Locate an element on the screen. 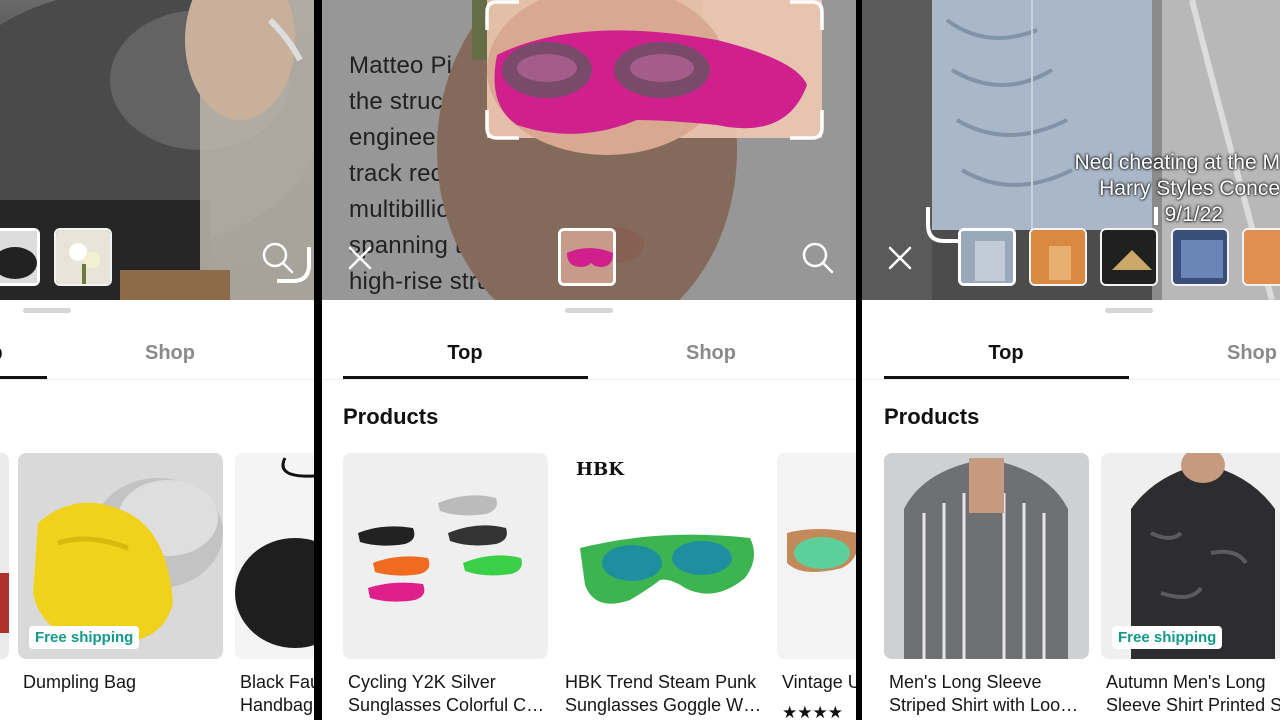 The image size is (1280, 720). object-thumb-top is located at coordinates (1129, 257).